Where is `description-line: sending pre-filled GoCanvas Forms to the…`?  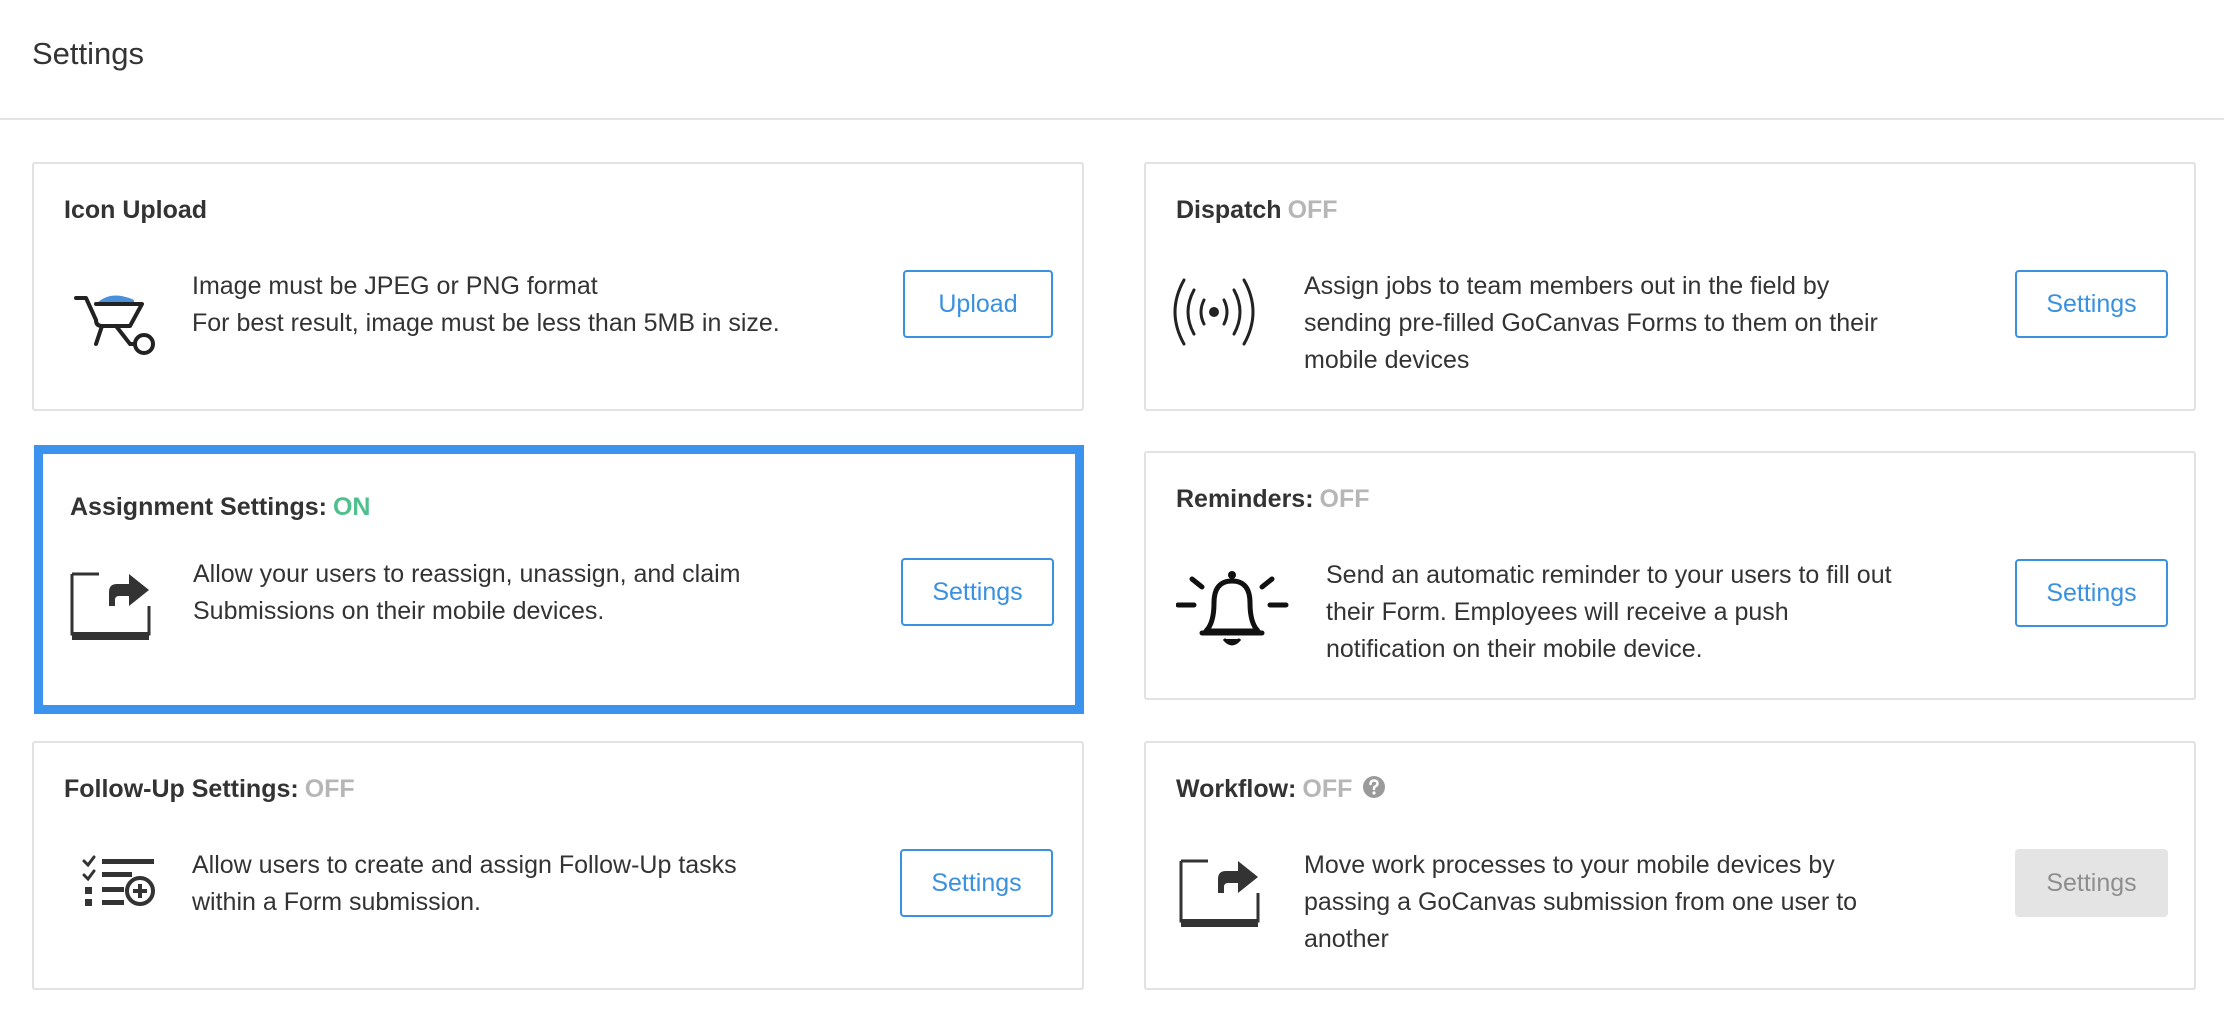 description-line: sending pre-filled GoCanvas Forms to the… is located at coordinates (1591, 323).